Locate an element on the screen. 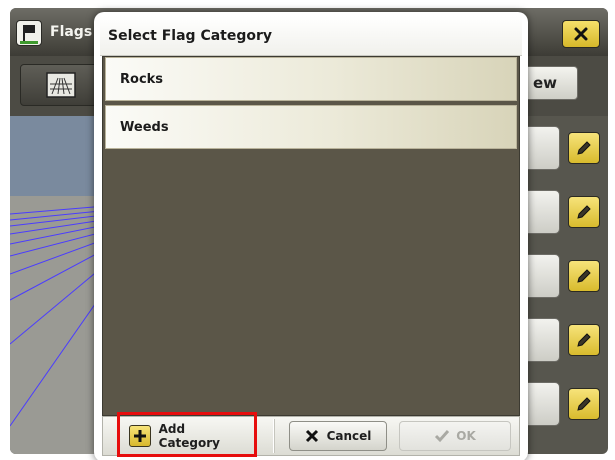  category-label: Rocks is located at coordinates (142, 79).